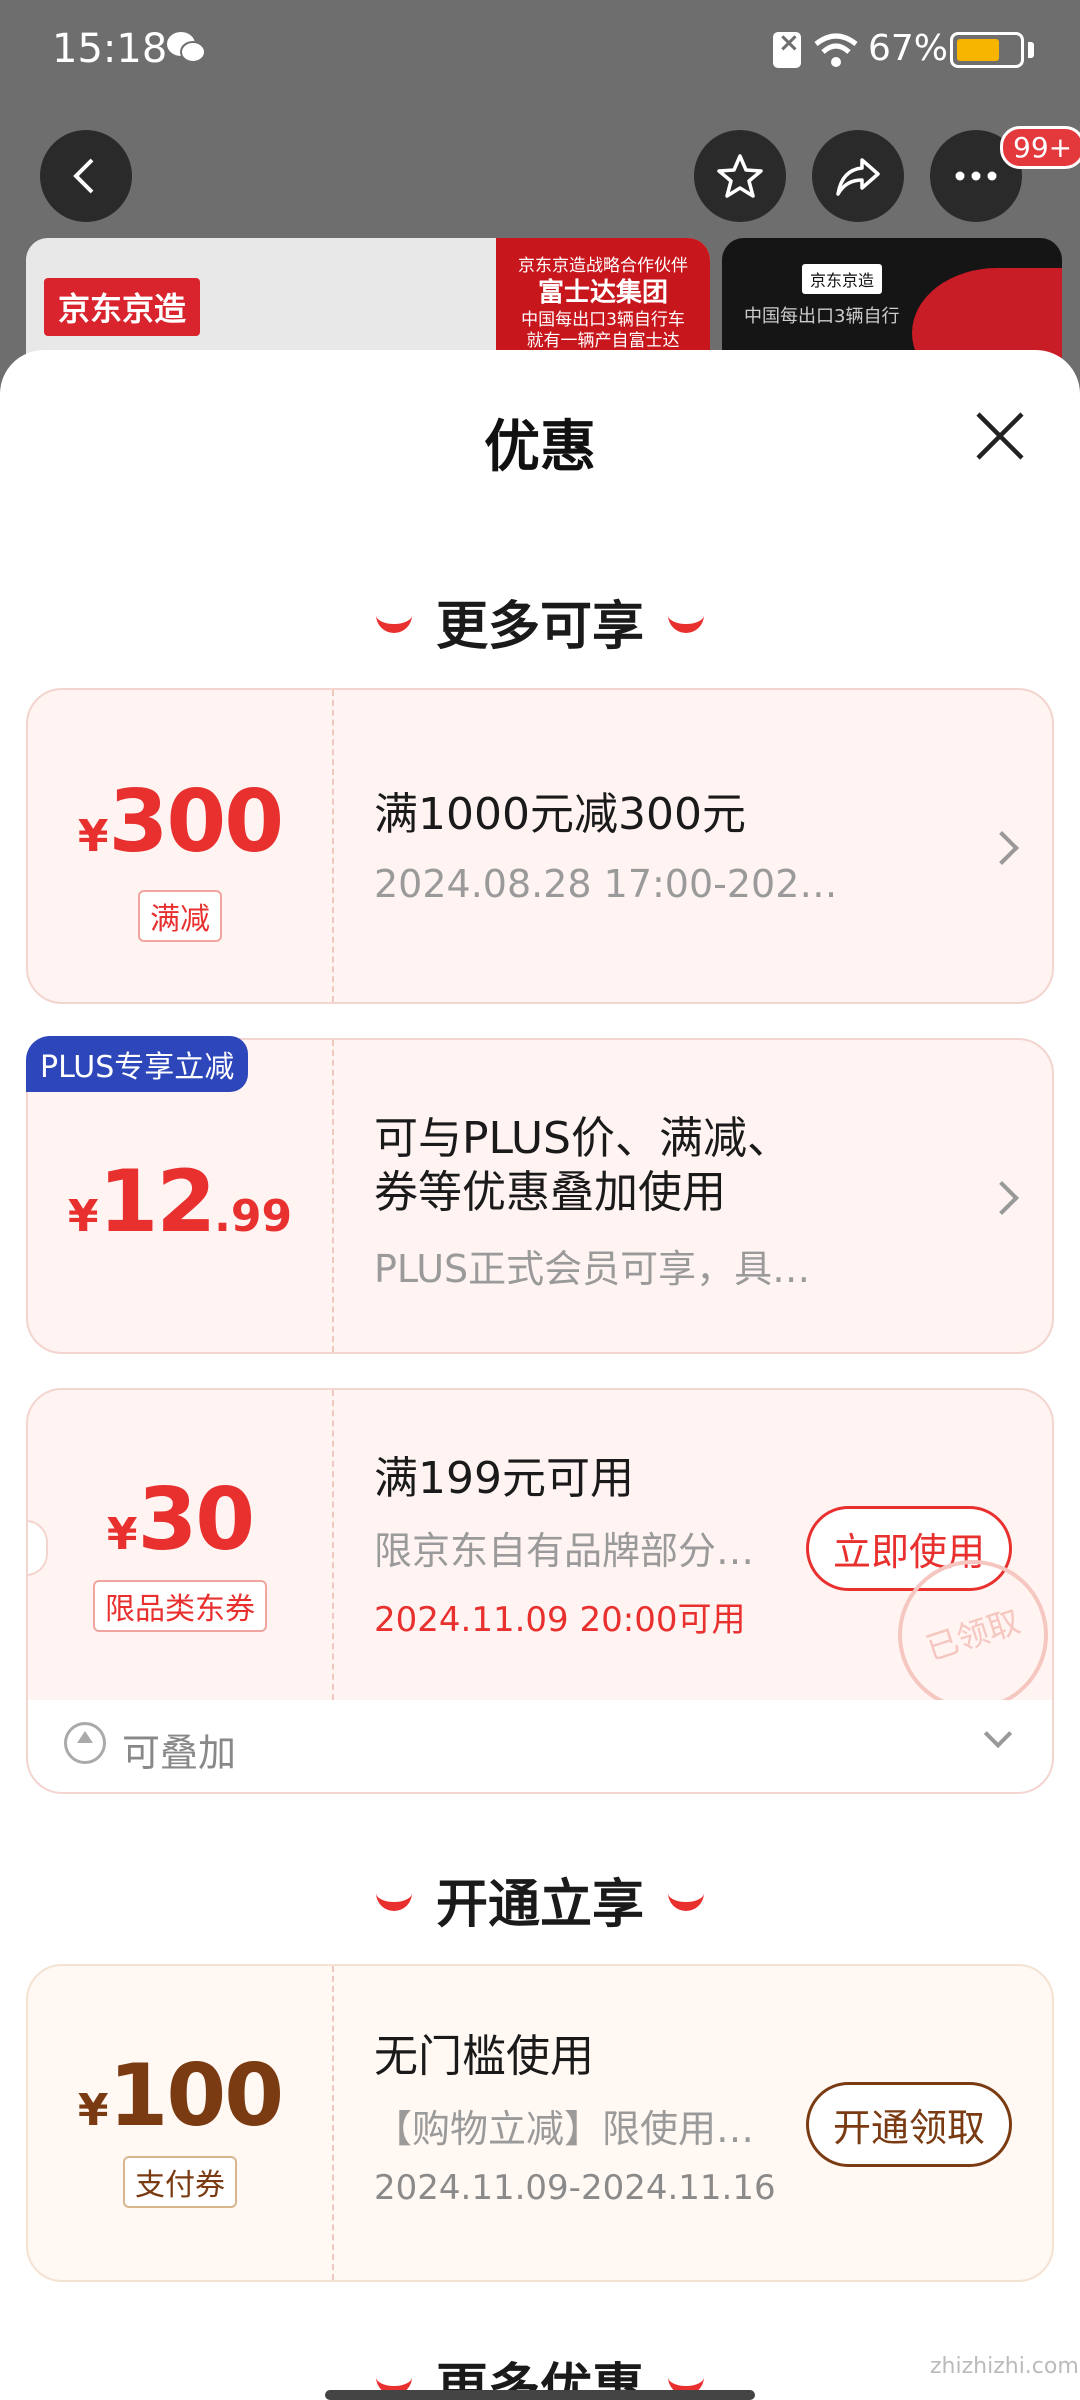 The height and width of the screenshot is (2400, 1080). What do you see at coordinates (822, 316) in the screenshot?
I see `thumbnail-text: 中国每出口3辆自行` at bounding box center [822, 316].